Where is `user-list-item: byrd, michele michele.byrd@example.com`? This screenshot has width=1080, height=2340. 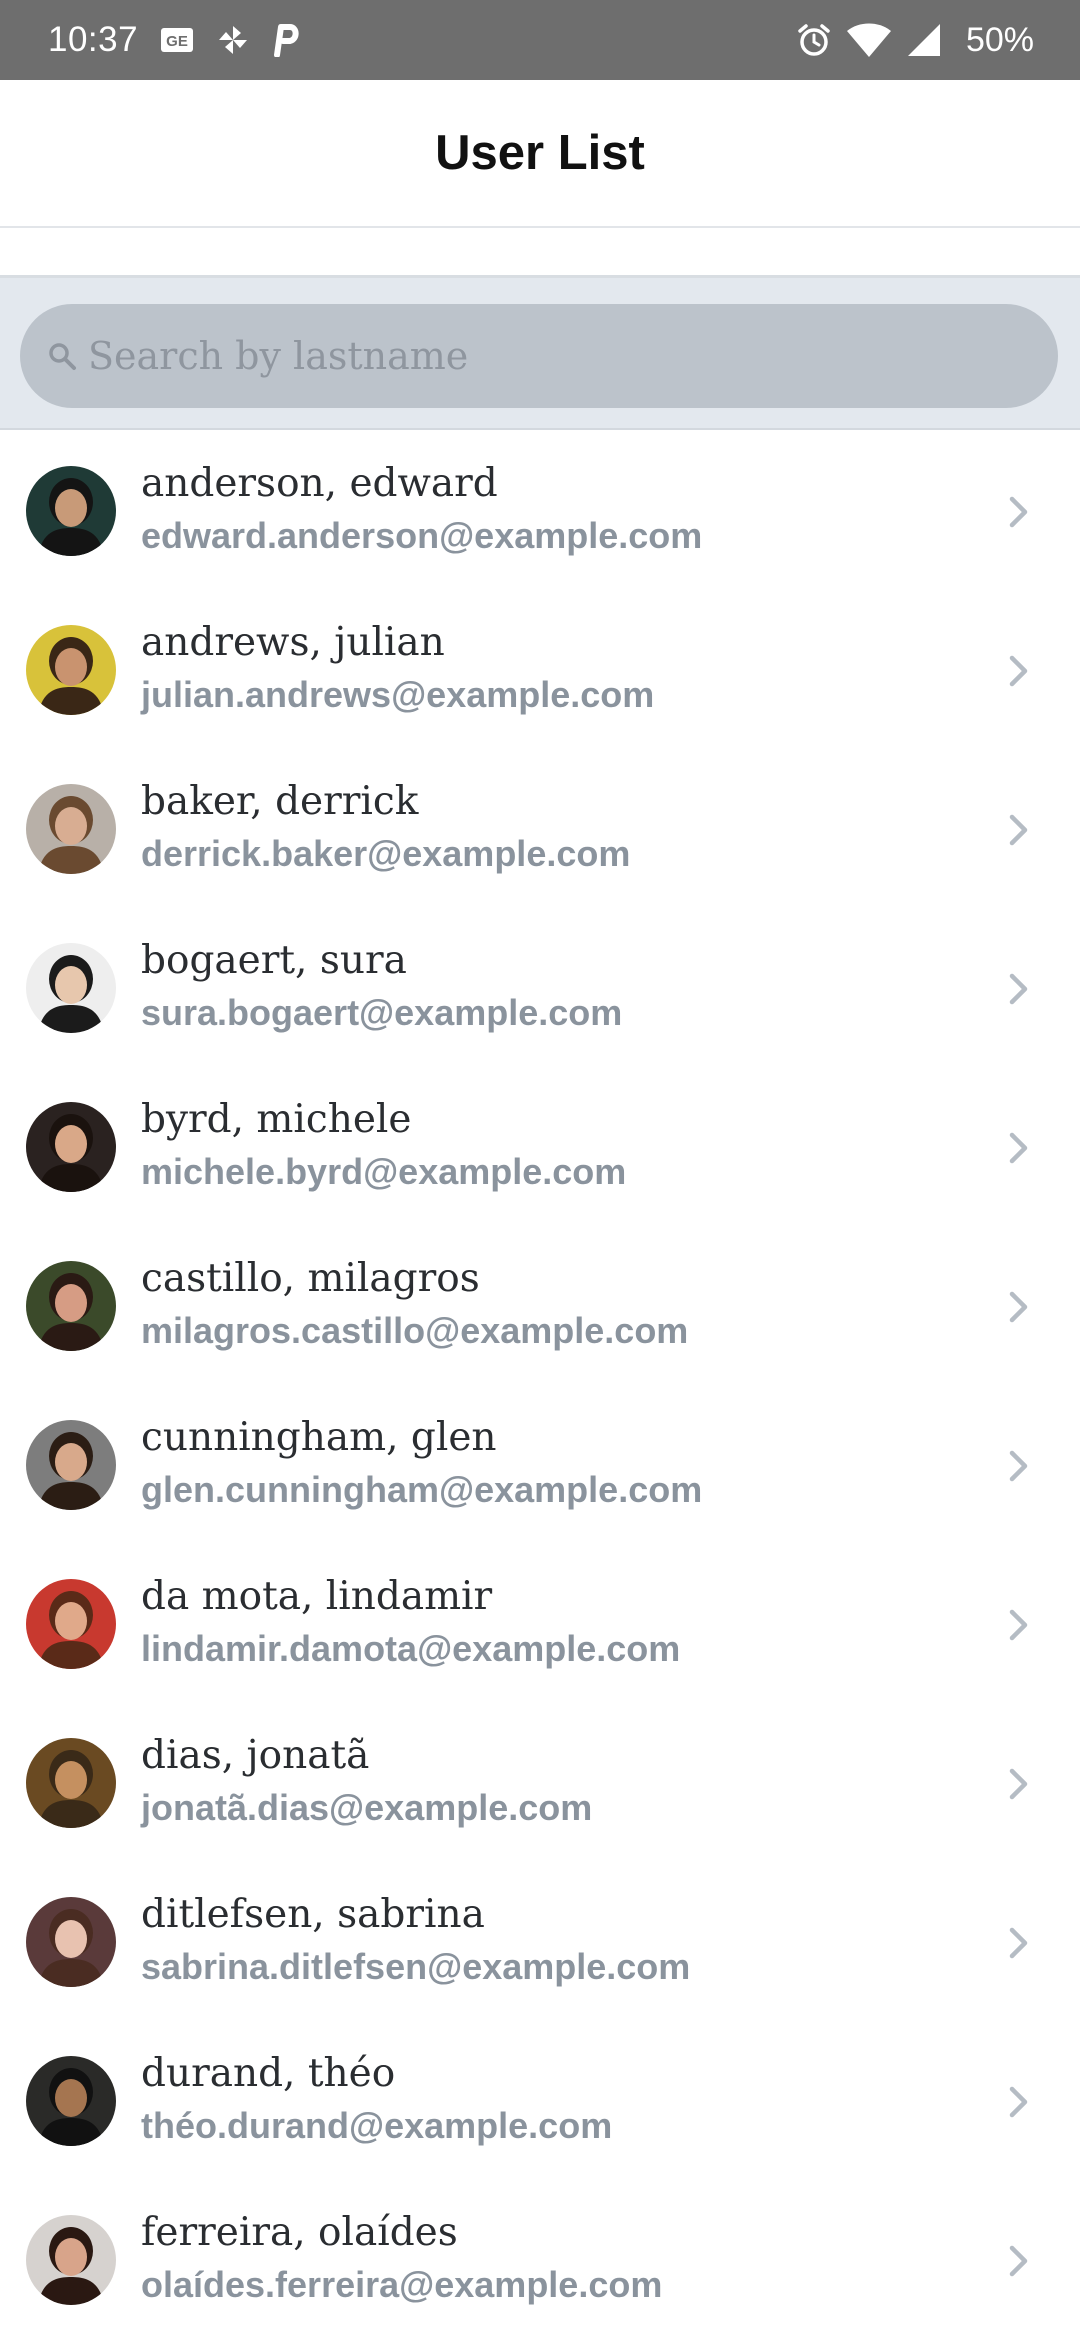
user-list-item: byrd, michele michele.byrd@example.com is located at coordinates (540, 1147).